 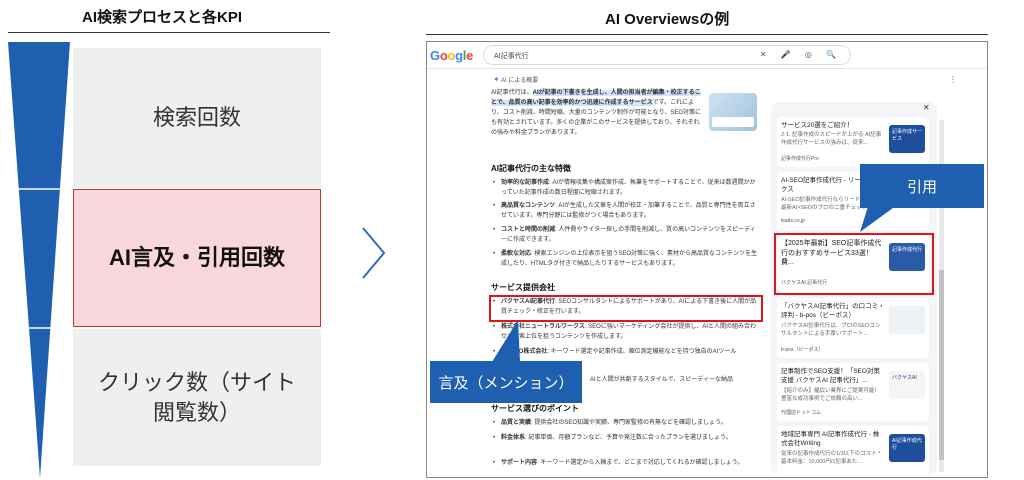 What do you see at coordinates (800, 159) in the screenshot?
I see `source-card-1-site: 記事作成代行Pro` at bounding box center [800, 159].